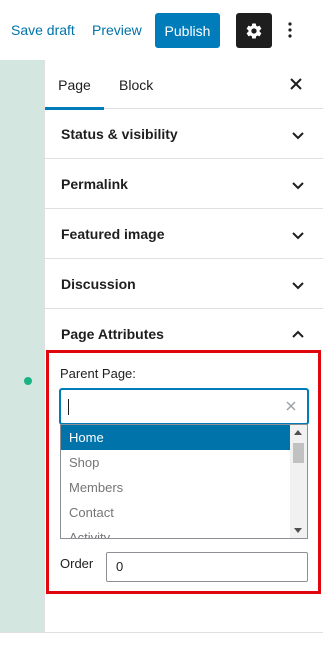  I want to click on option-home: Home, so click(176, 437).